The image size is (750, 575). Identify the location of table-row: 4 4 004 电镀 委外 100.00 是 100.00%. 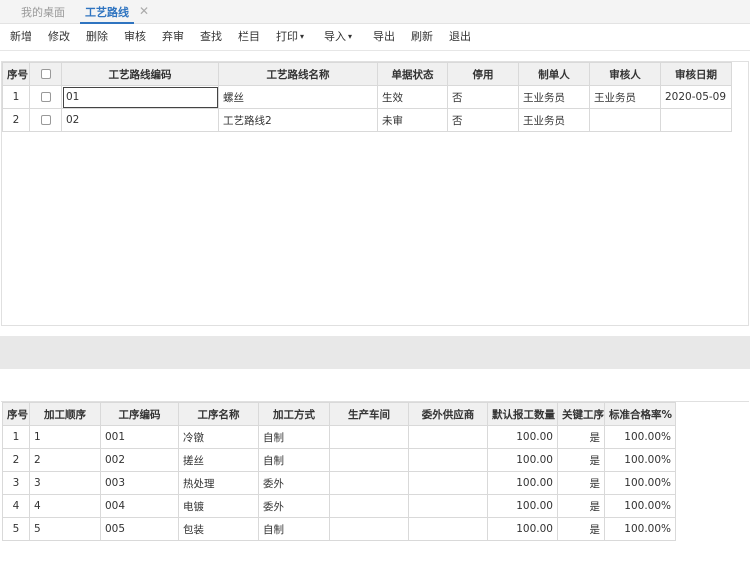
(339, 506).